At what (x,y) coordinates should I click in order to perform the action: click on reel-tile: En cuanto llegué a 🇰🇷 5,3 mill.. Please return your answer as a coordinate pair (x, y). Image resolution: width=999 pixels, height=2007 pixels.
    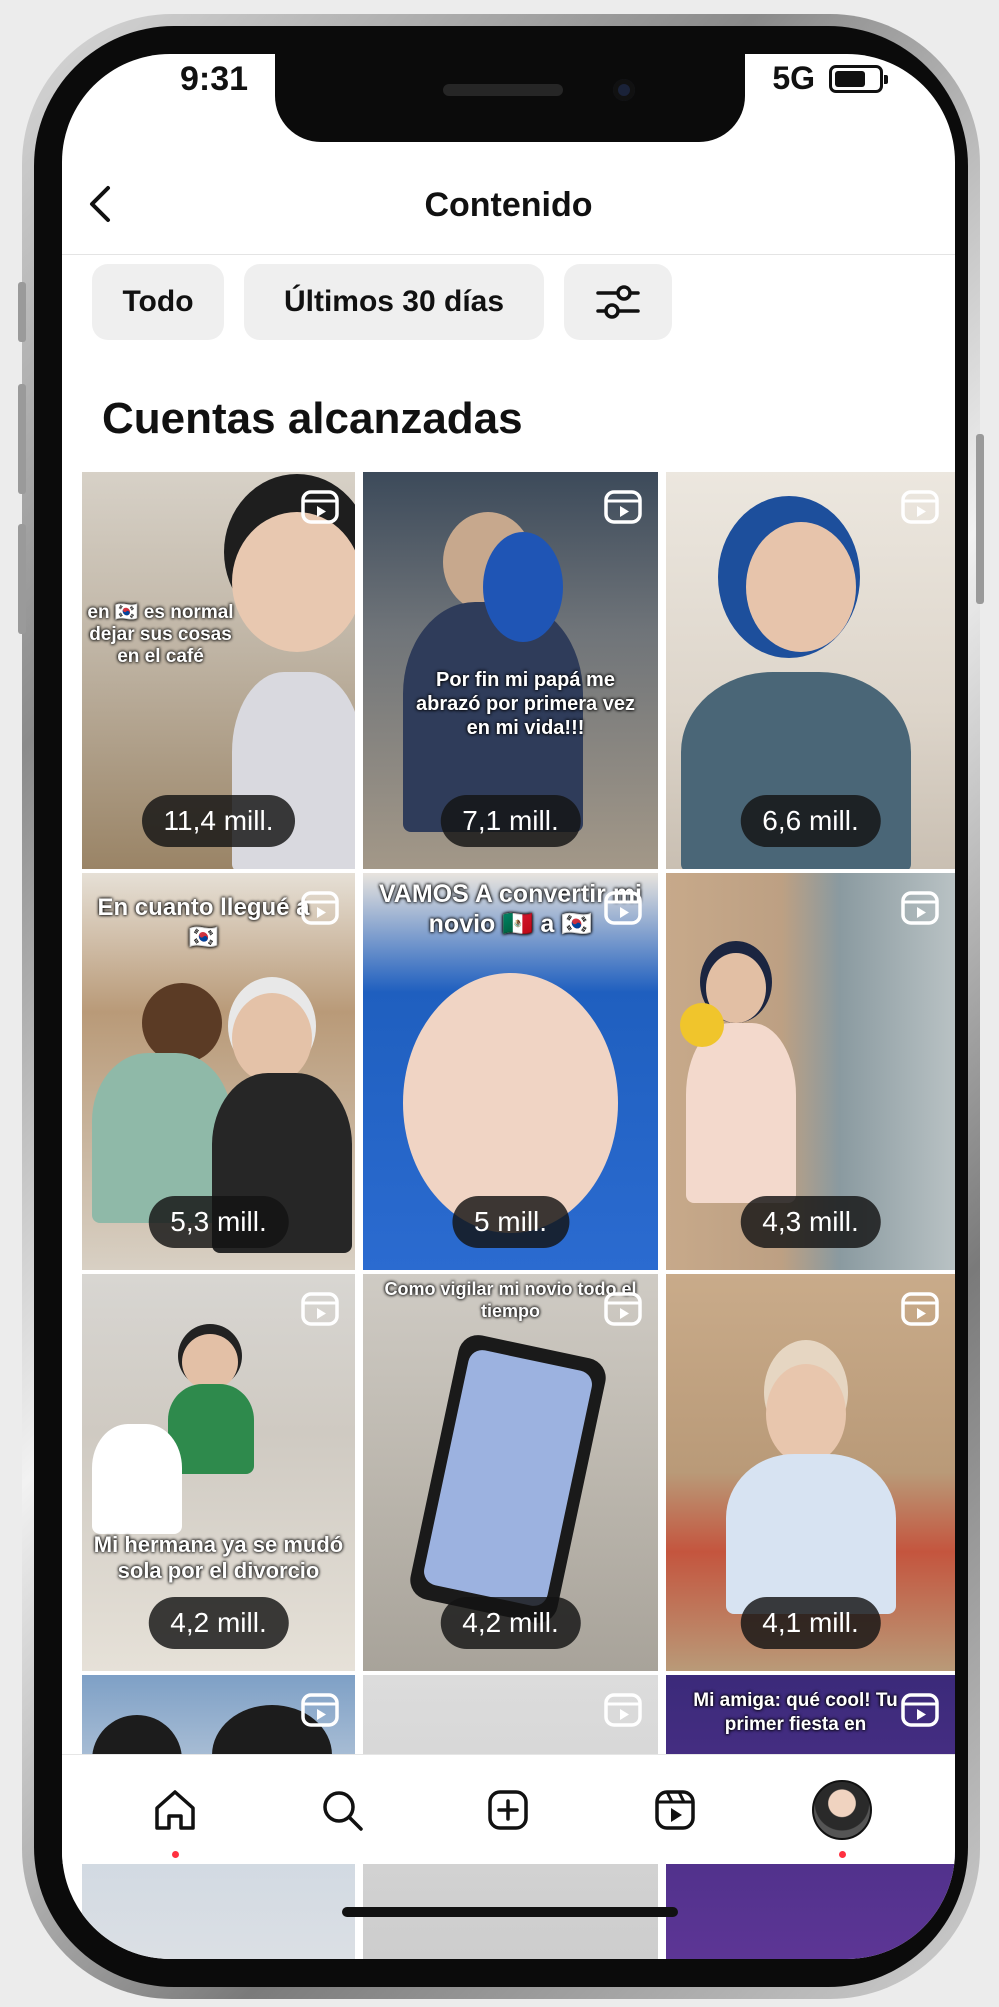
    Looking at the image, I should click on (218, 1071).